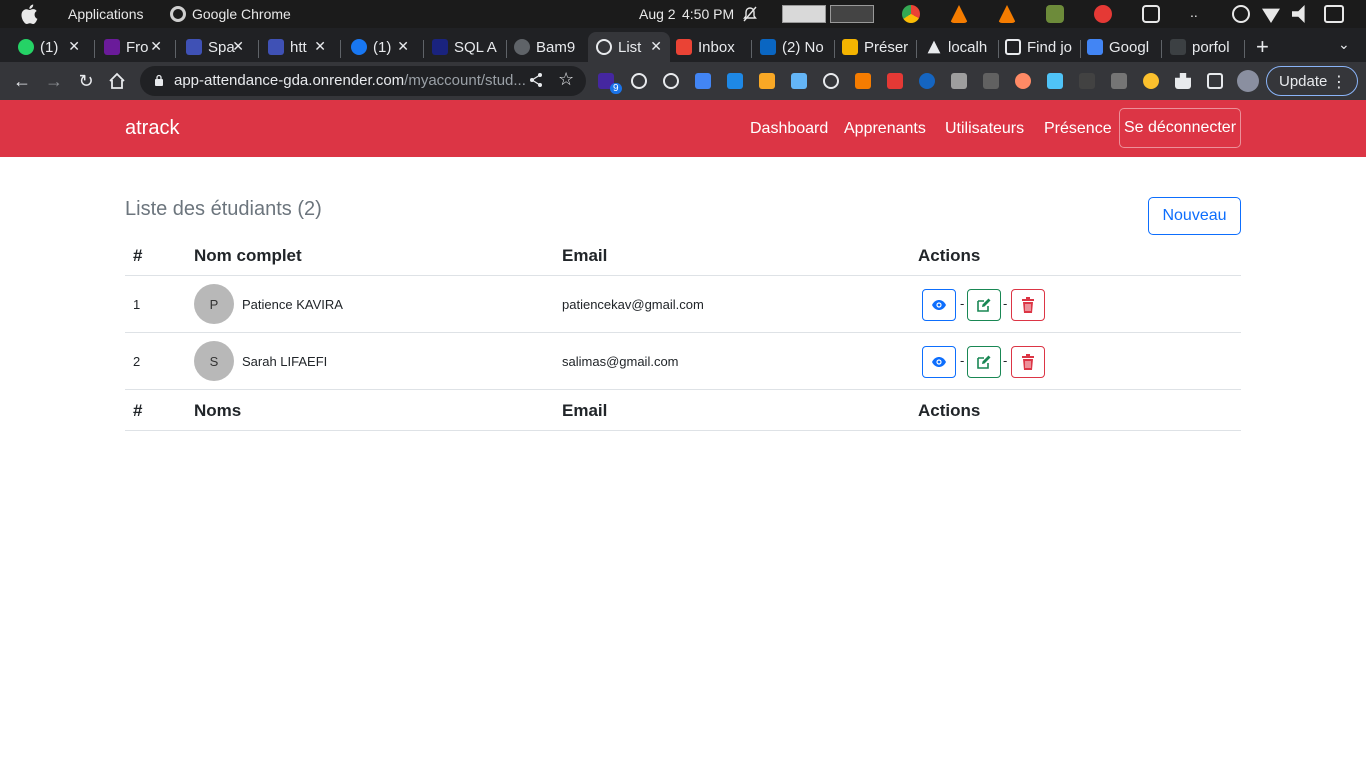  I want to click on brightness-icon, so click(1241, 14).